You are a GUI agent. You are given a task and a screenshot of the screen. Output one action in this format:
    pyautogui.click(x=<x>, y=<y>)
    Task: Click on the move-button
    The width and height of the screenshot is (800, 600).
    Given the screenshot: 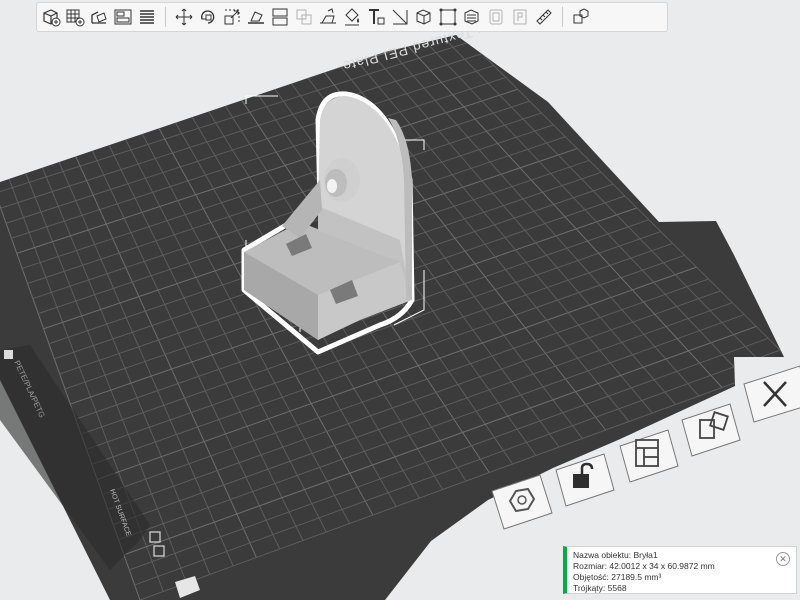 What is the action you would take?
    pyautogui.click(x=184, y=17)
    